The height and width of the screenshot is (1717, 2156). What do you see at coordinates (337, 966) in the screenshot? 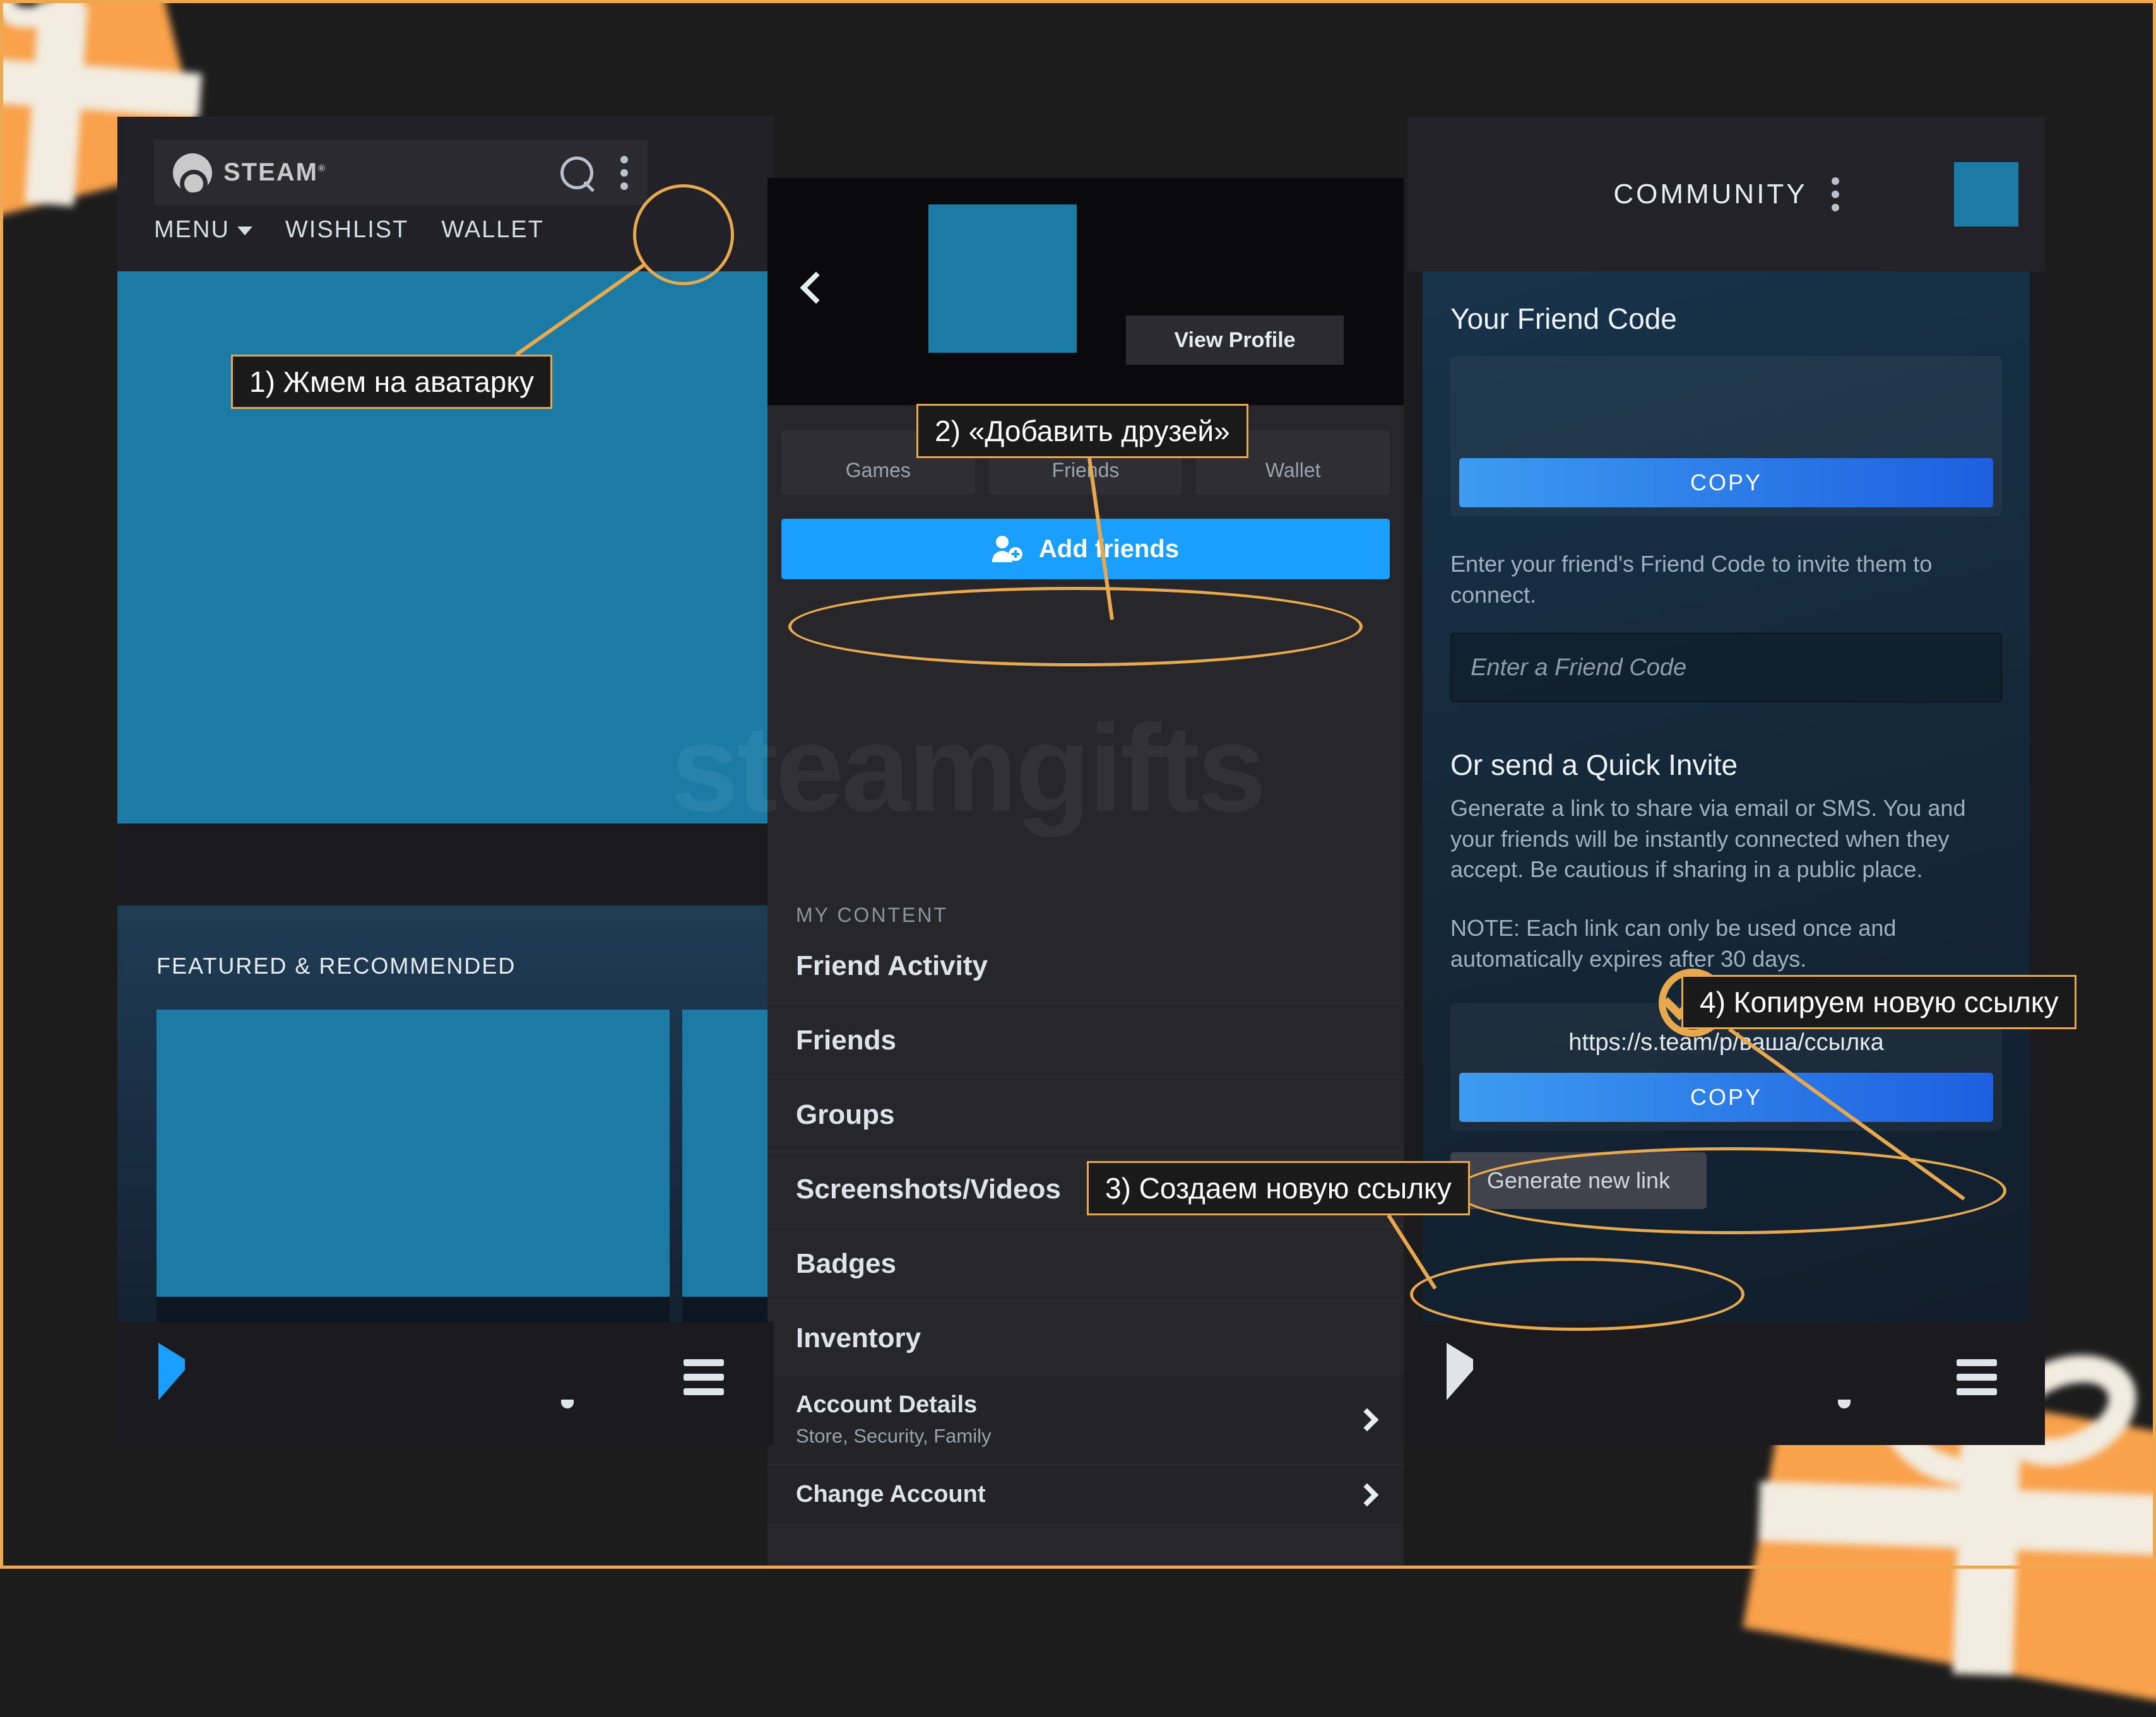
I see `featured-heading: FEATURED & RECOMMENDED` at bounding box center [337, 966].